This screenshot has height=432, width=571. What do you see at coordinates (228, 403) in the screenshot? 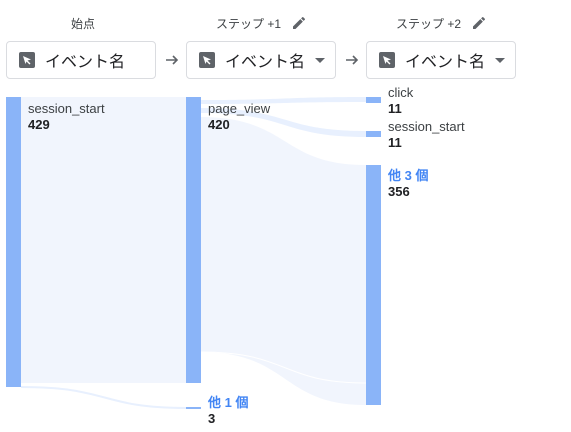
I see `other-events-link: 他 1 個` at bounding box center [228, 403].